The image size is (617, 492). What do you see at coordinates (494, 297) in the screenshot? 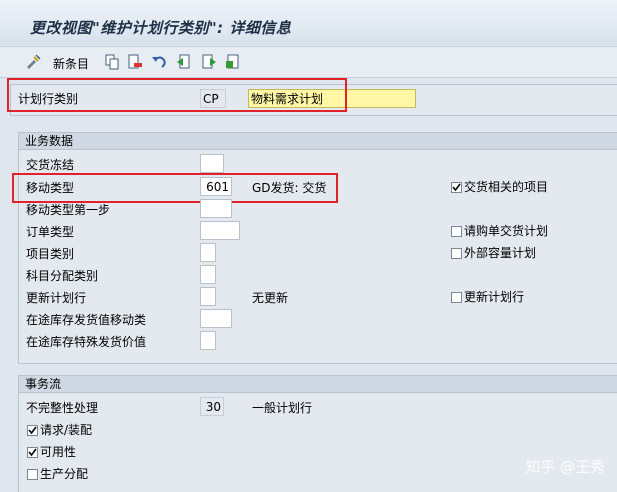
I see `update-sched-line-cb-label: 更新计划行` at bounding box center [494, 297].